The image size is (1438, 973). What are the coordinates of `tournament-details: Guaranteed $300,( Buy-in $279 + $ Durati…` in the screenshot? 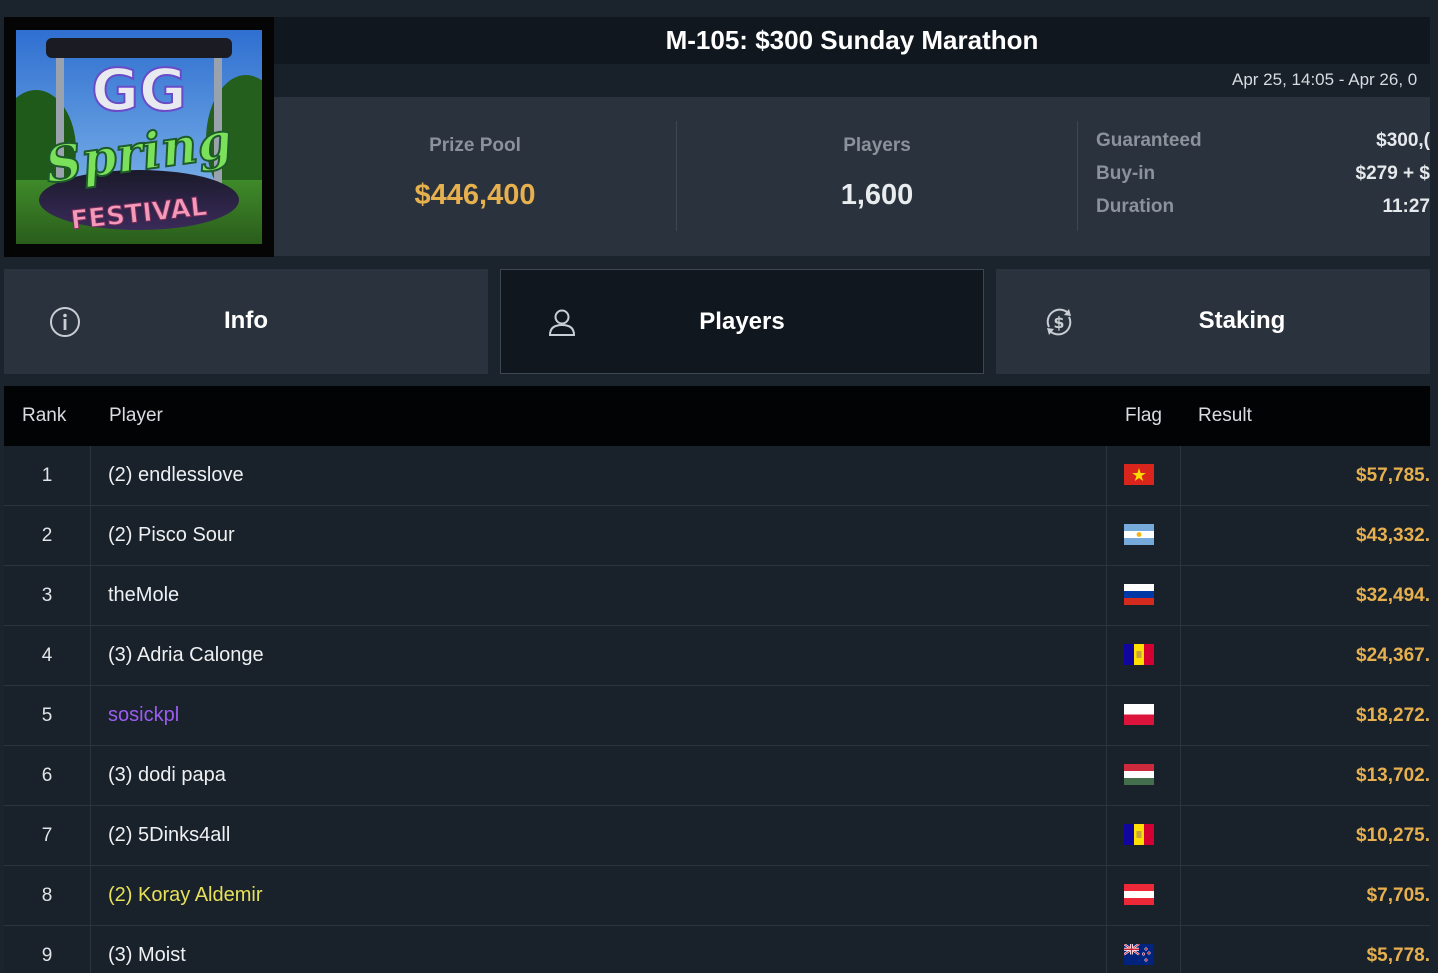 It's located at (1263, 176).